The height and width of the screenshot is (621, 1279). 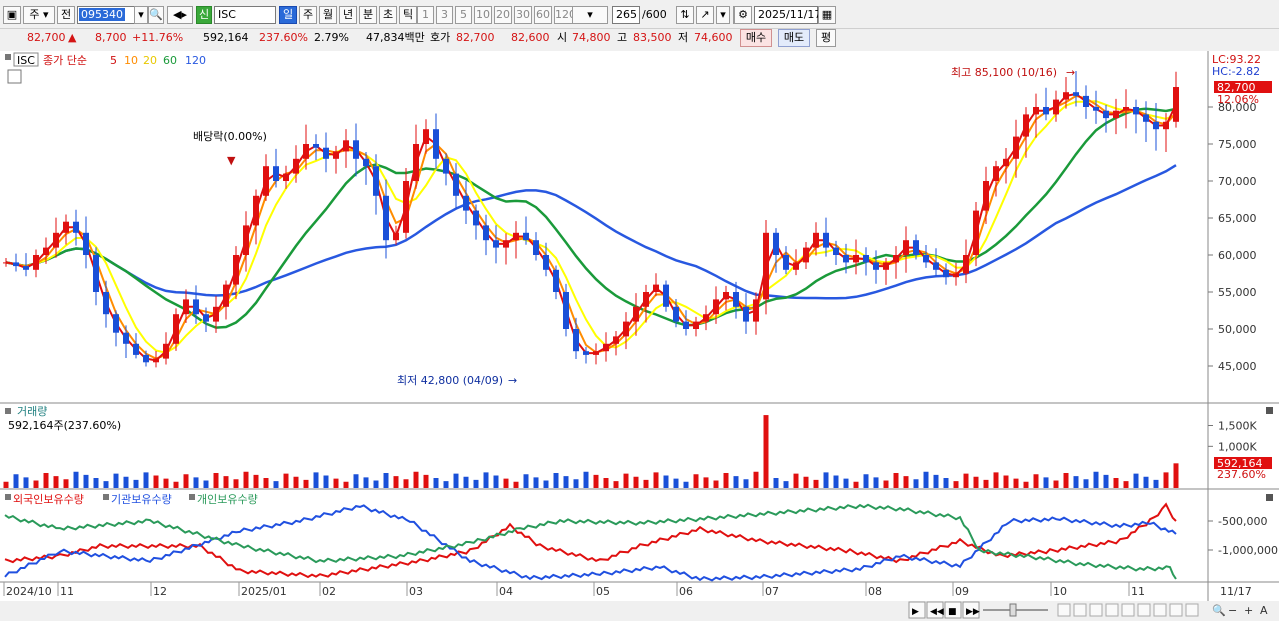 I want to click on count-field: 265, so click(x=626, y=15).